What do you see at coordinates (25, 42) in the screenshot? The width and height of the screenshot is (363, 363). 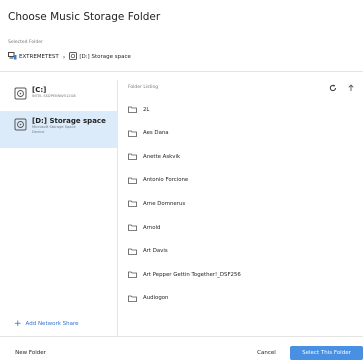 I see `selected-folder-label: Selected Folder` at bounding box center [25, 42].